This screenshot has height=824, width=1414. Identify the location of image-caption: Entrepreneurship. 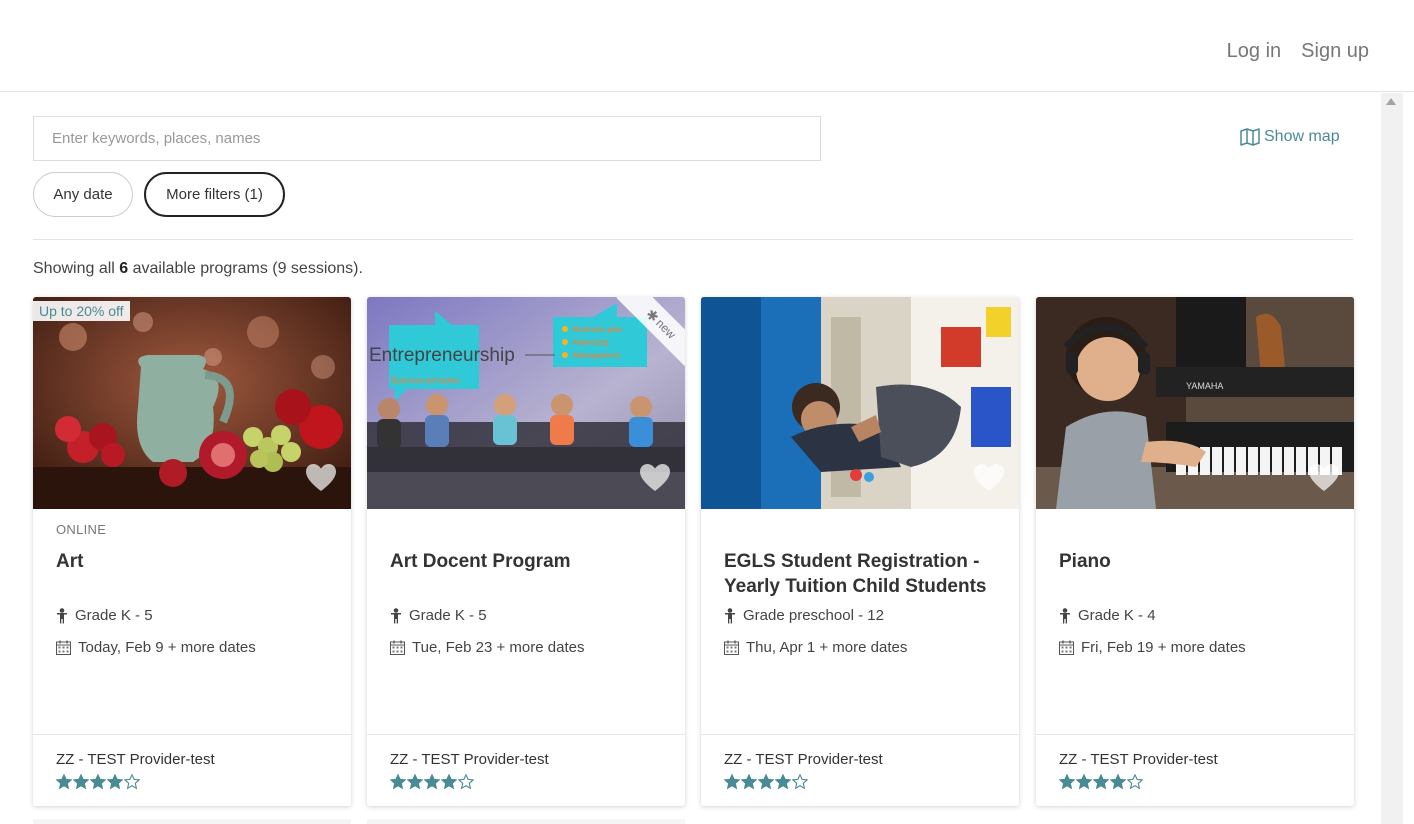
(442, 355).